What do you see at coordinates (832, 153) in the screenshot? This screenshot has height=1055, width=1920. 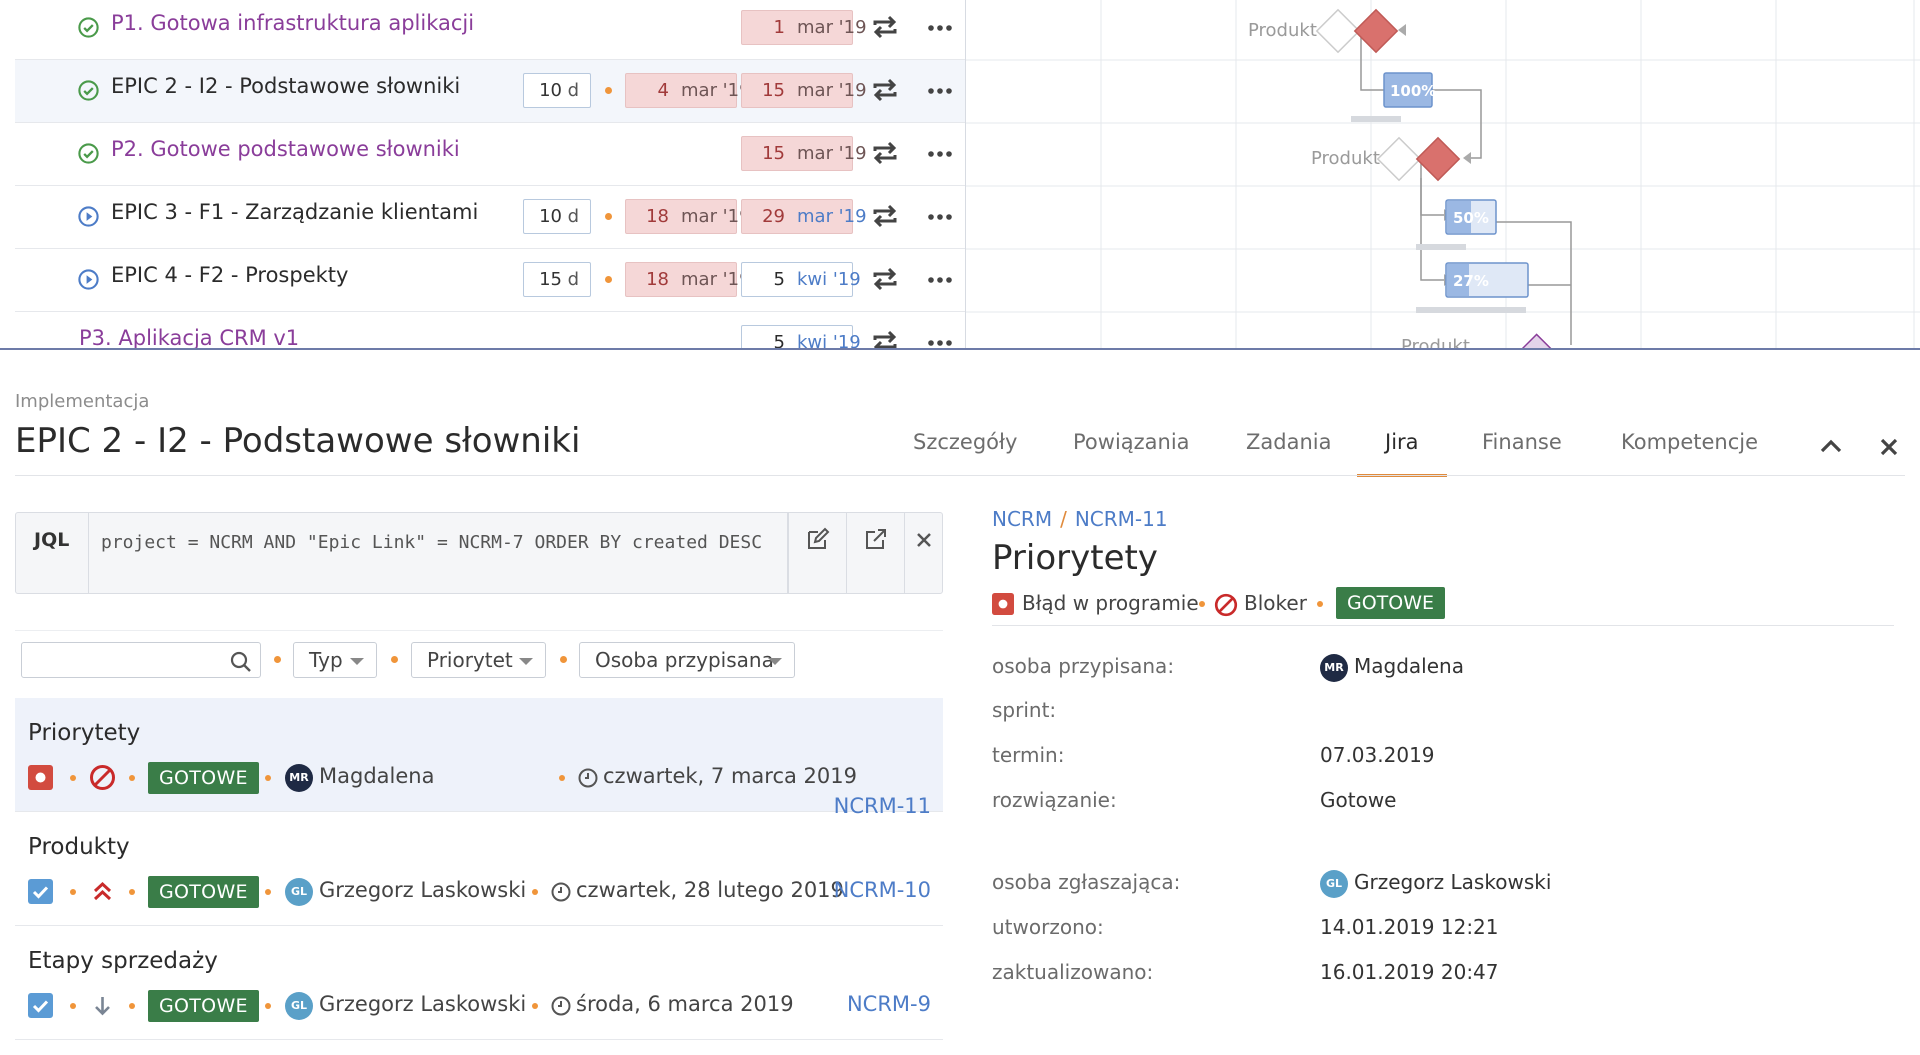 I see `end-month: mar '19` at bounding box center [832, 153].